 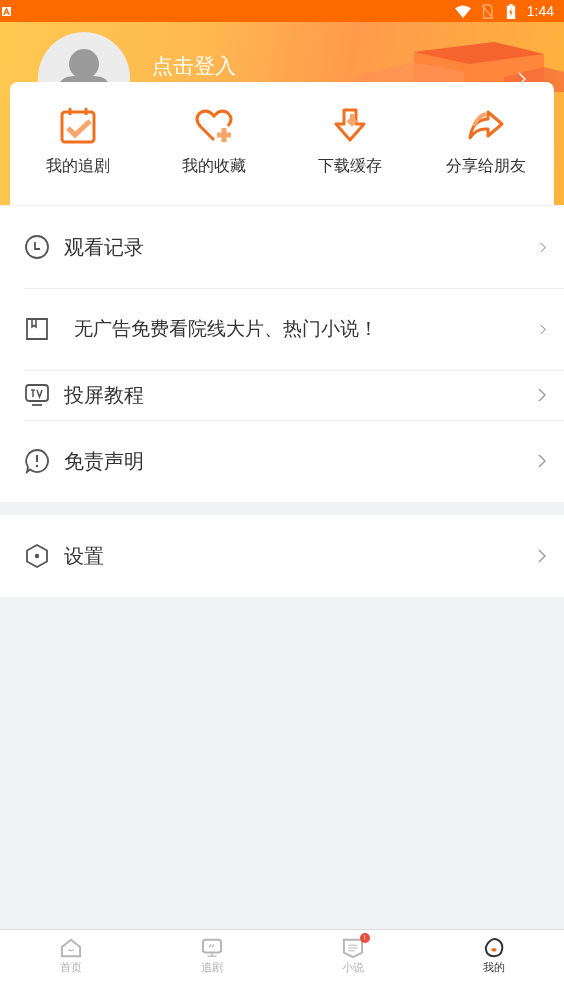 What do you see at coordinates (37, 395) in the screenshot?
I see `tv-icon` at bounding box center [37, 395].